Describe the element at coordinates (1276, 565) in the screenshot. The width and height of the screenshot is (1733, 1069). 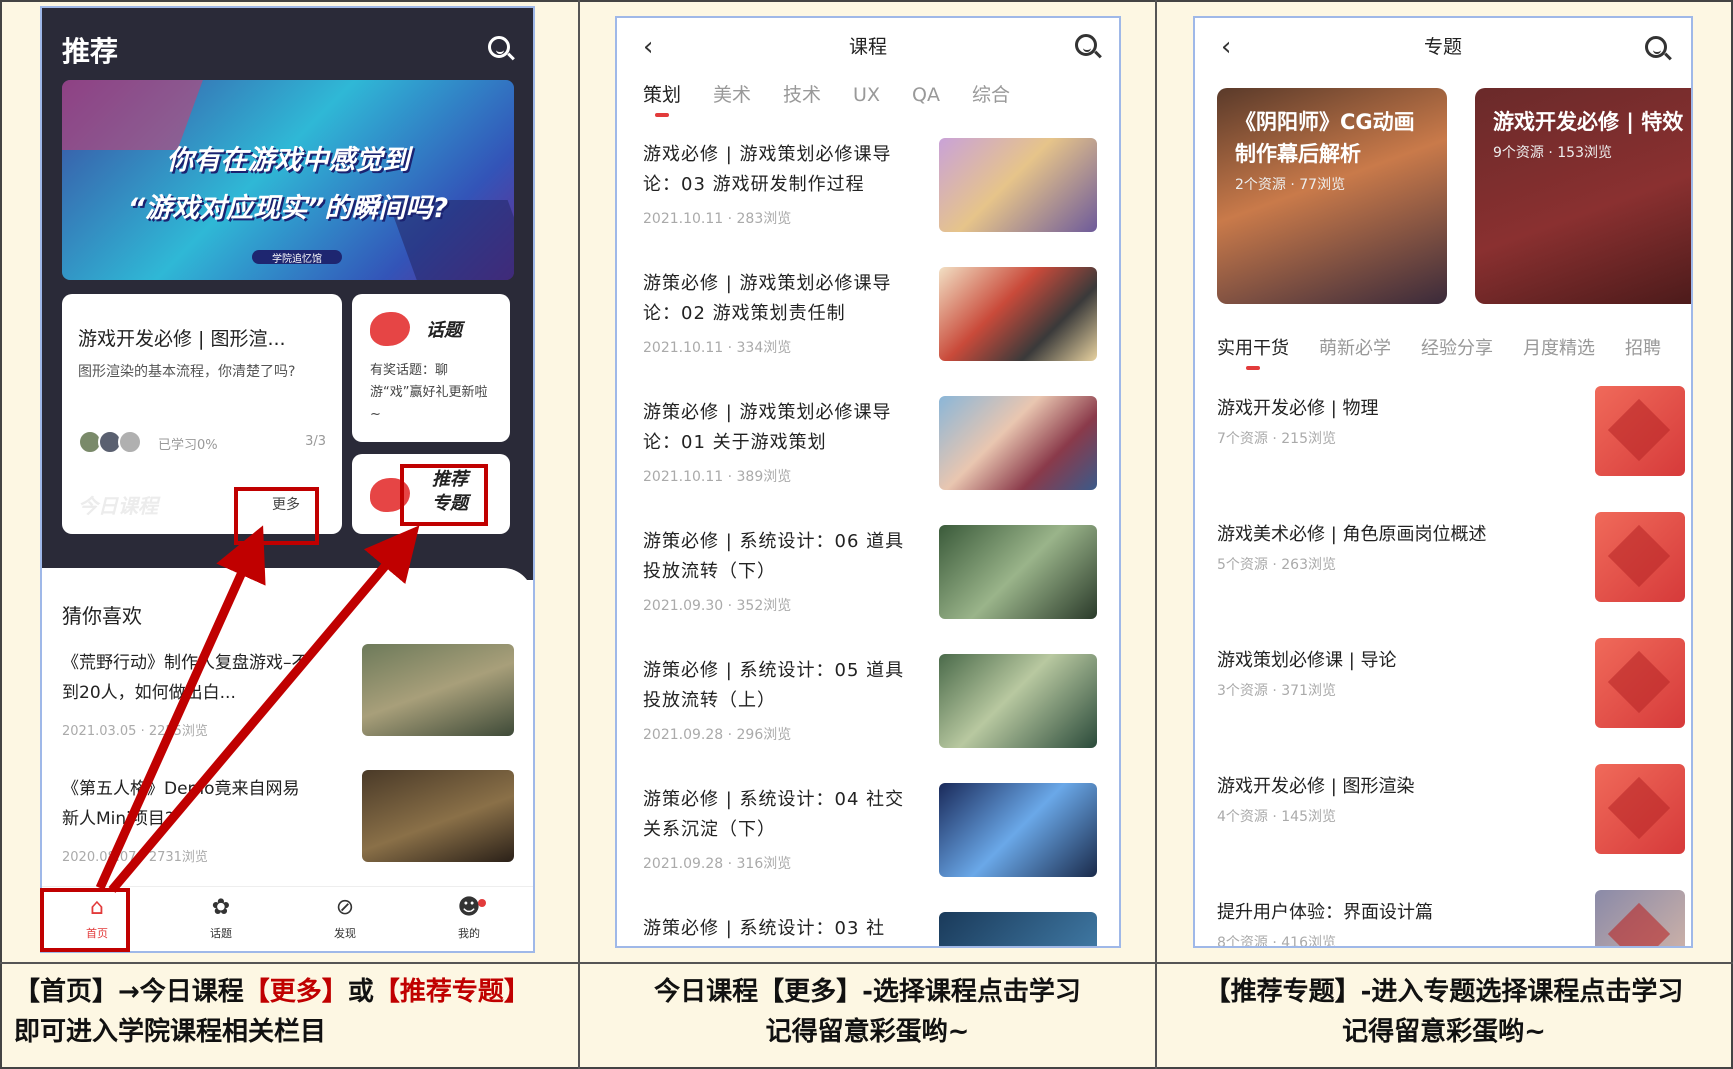
I see `topic-meta: 5个资源 · 263浏览` at that location.